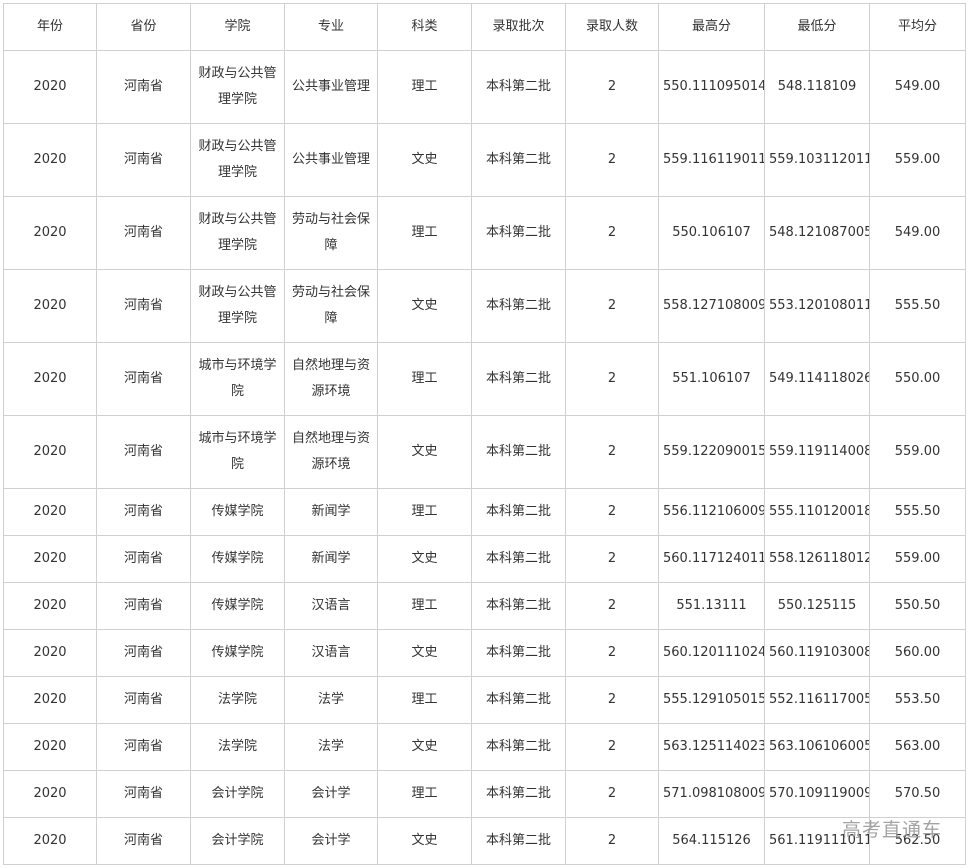 Image resolution: width=968 pixels, height=868 pixels. I want to click on table-cell: 555.110120018, so click(817, 512).